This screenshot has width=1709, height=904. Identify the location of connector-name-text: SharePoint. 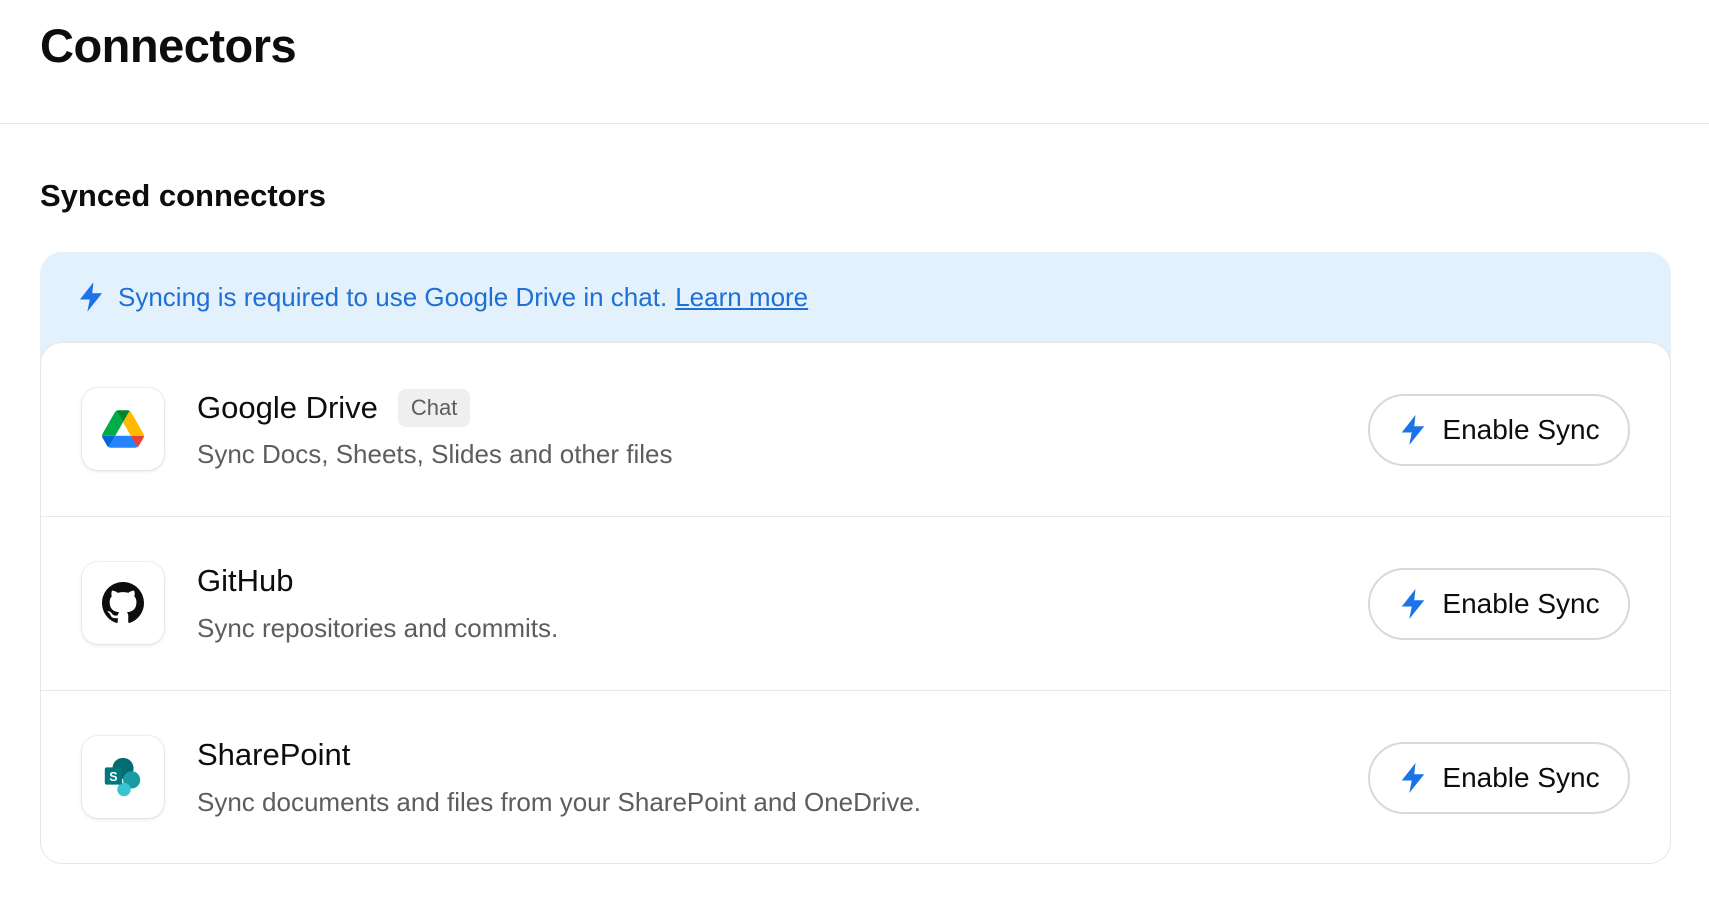
(274, 754).